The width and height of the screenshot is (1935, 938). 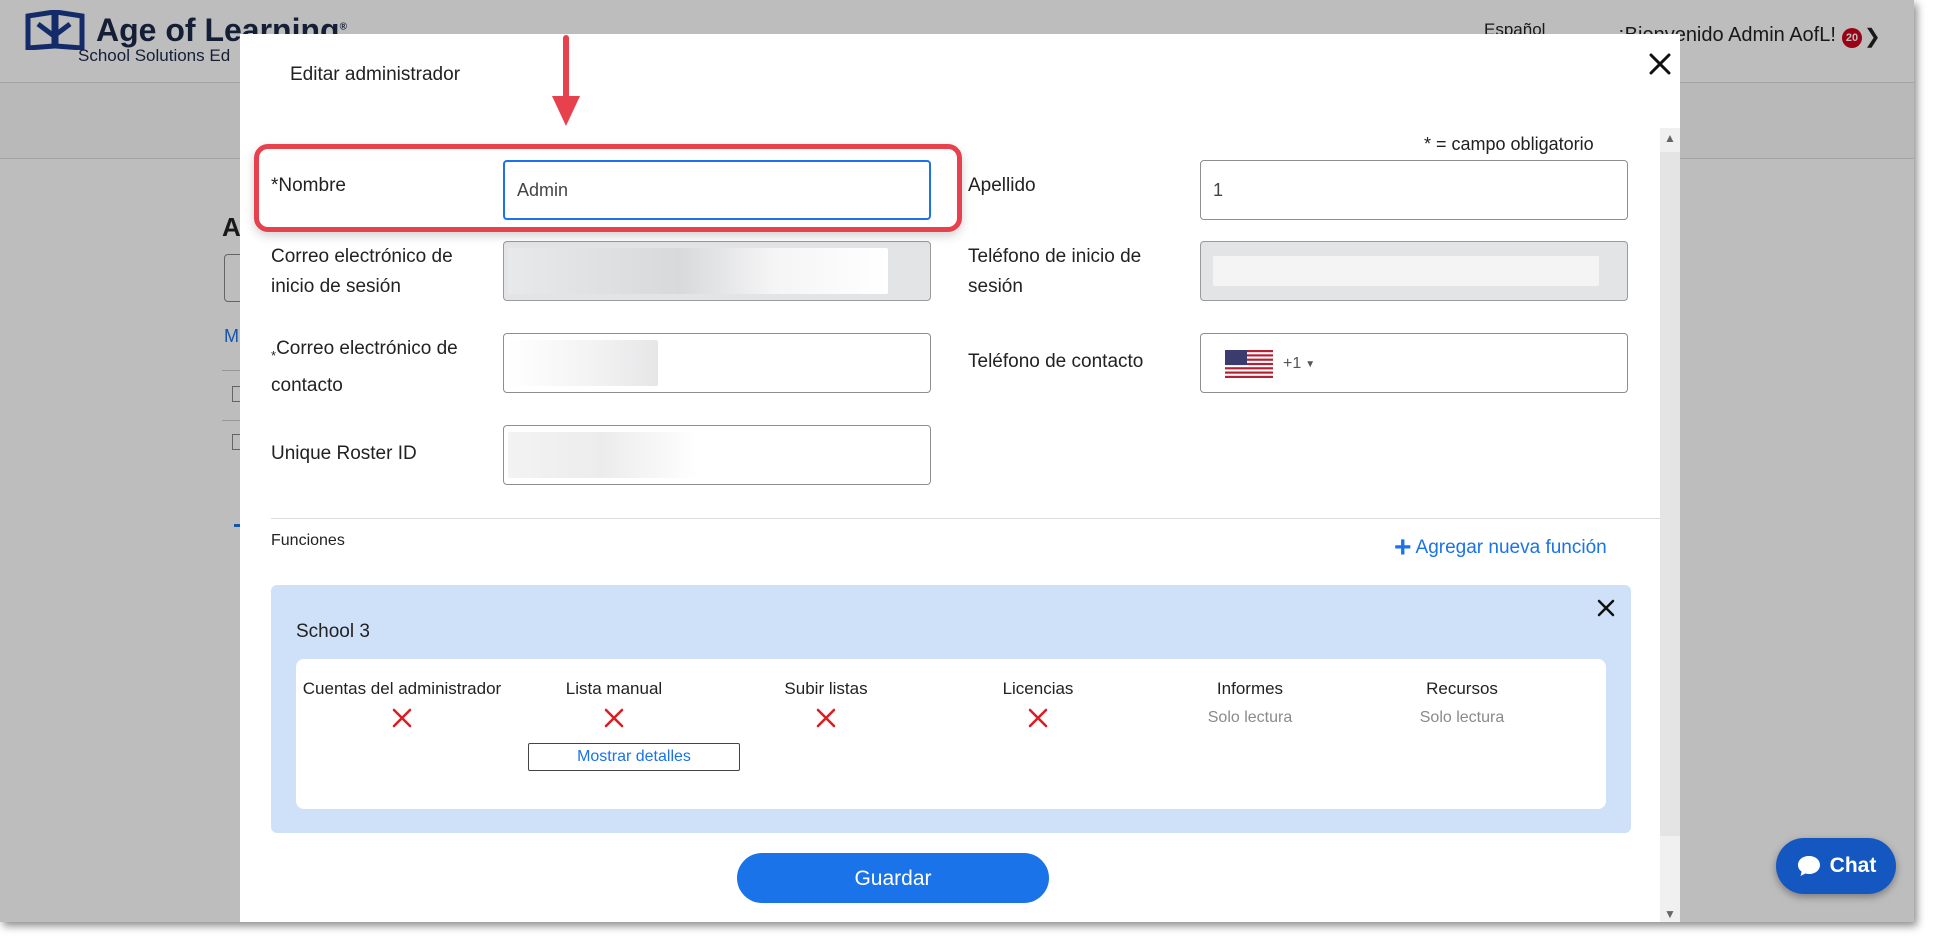 I want to click on permission-resources: Recursos Solo lectura, so click(x=1462, y=703).